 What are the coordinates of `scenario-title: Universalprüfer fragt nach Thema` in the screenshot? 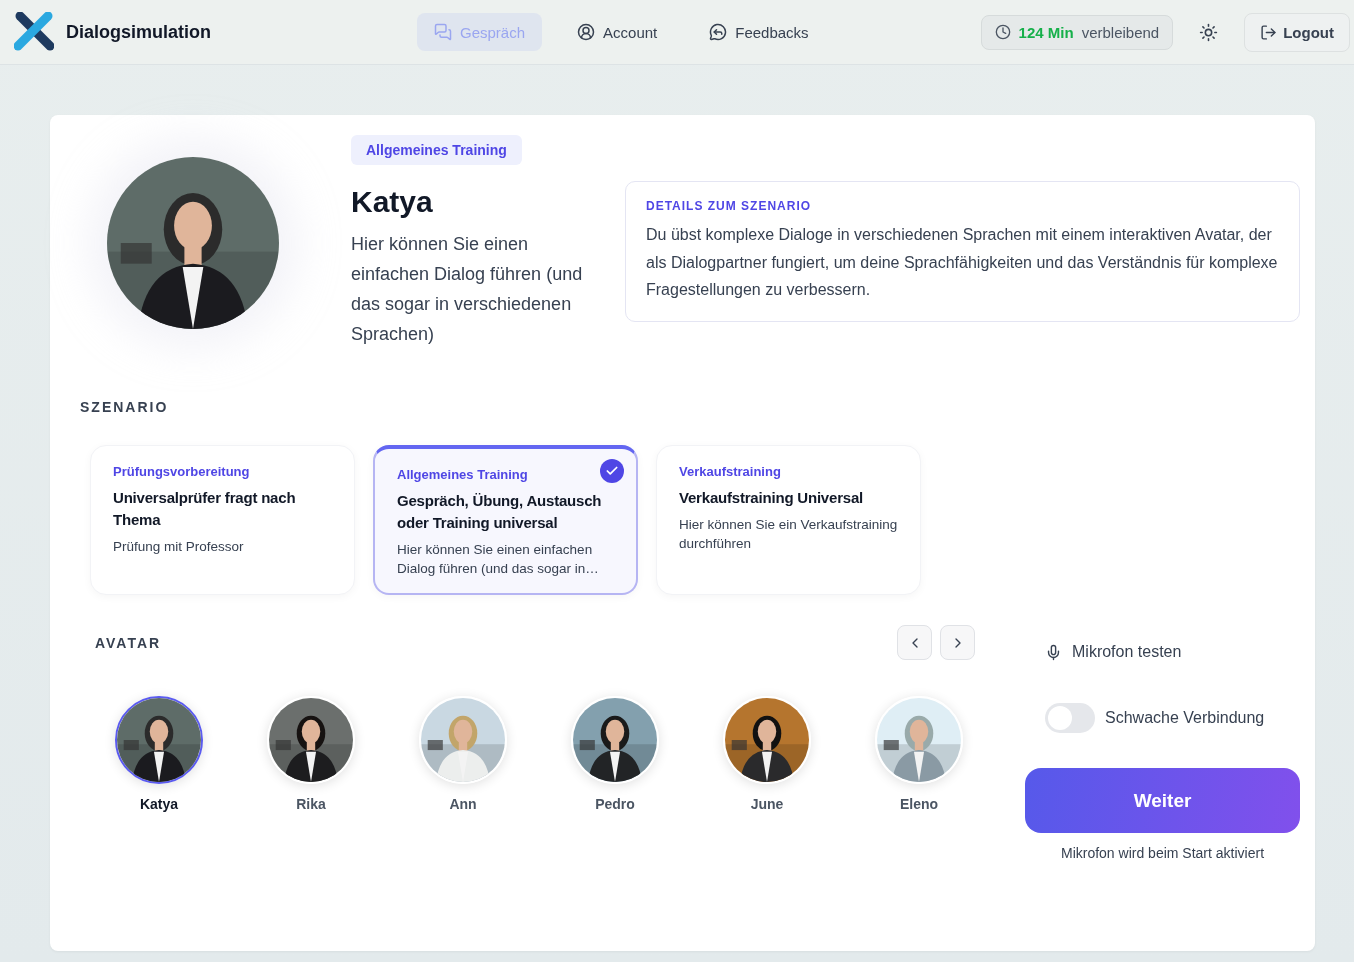 It's located at (205, 509).